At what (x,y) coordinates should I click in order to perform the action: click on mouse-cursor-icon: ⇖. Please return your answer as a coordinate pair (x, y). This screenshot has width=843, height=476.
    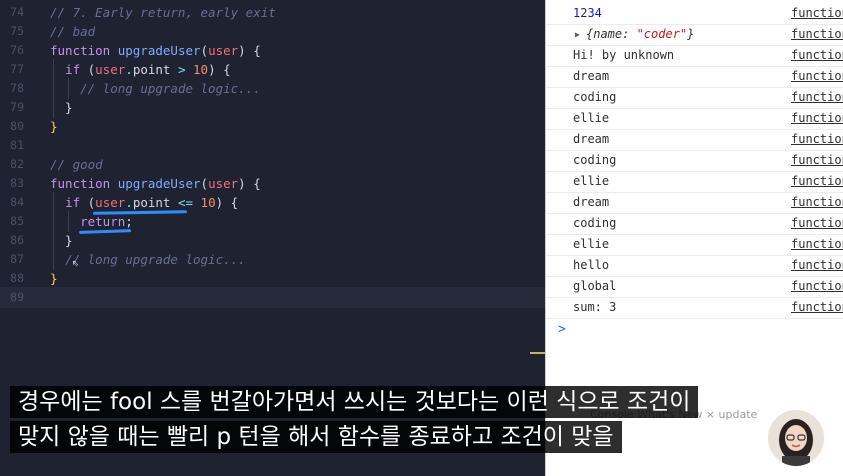
    Looking at the image, I should click on (76, 262).